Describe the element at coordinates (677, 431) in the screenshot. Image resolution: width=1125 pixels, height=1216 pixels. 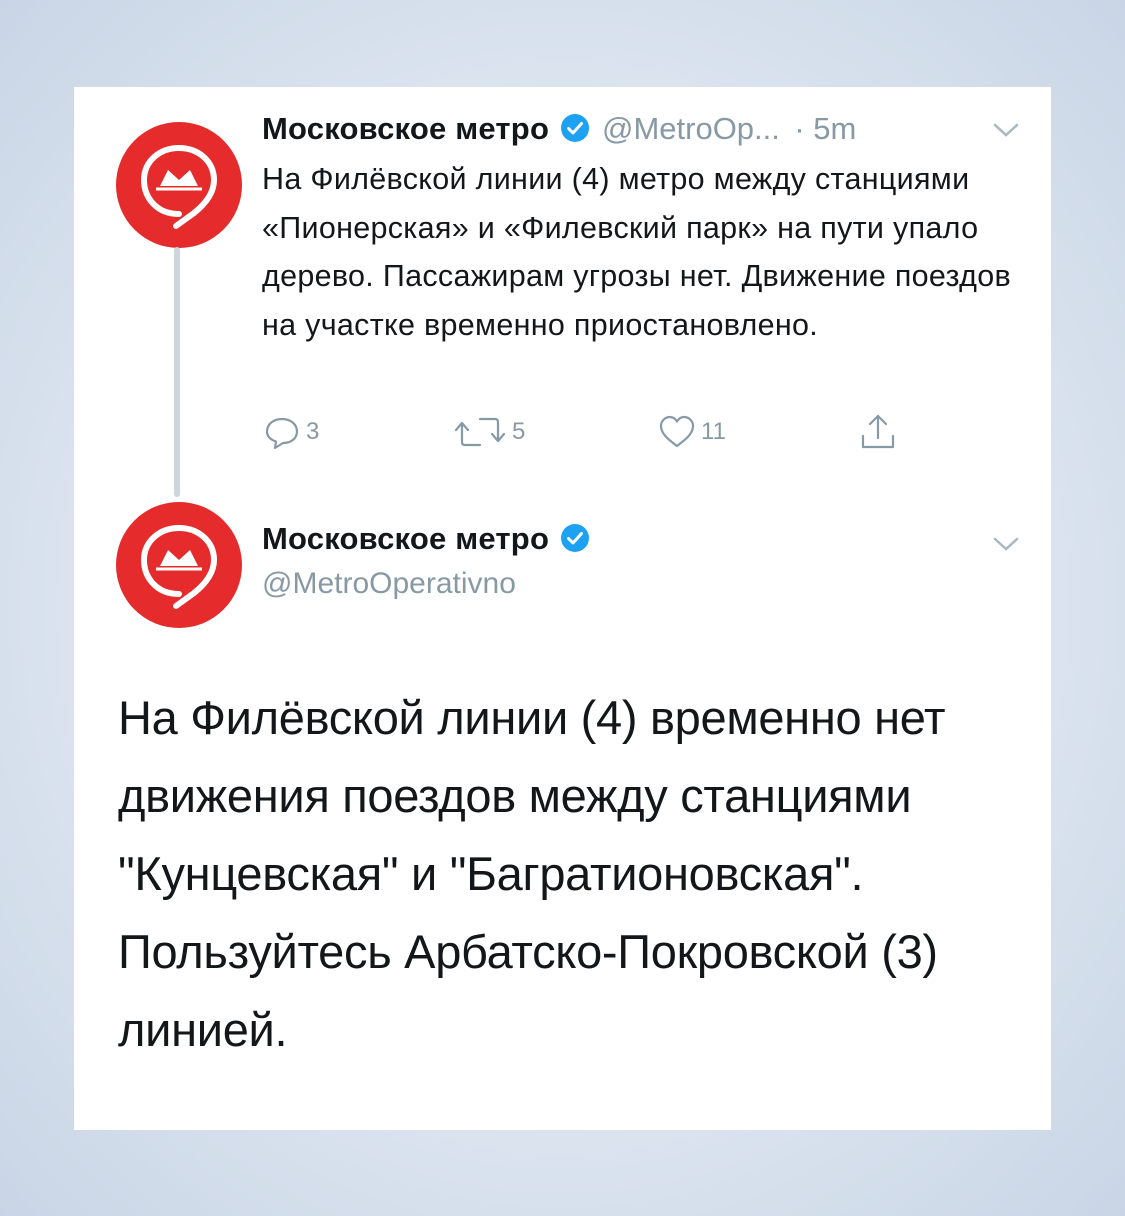
I see `like-icon` at that location.